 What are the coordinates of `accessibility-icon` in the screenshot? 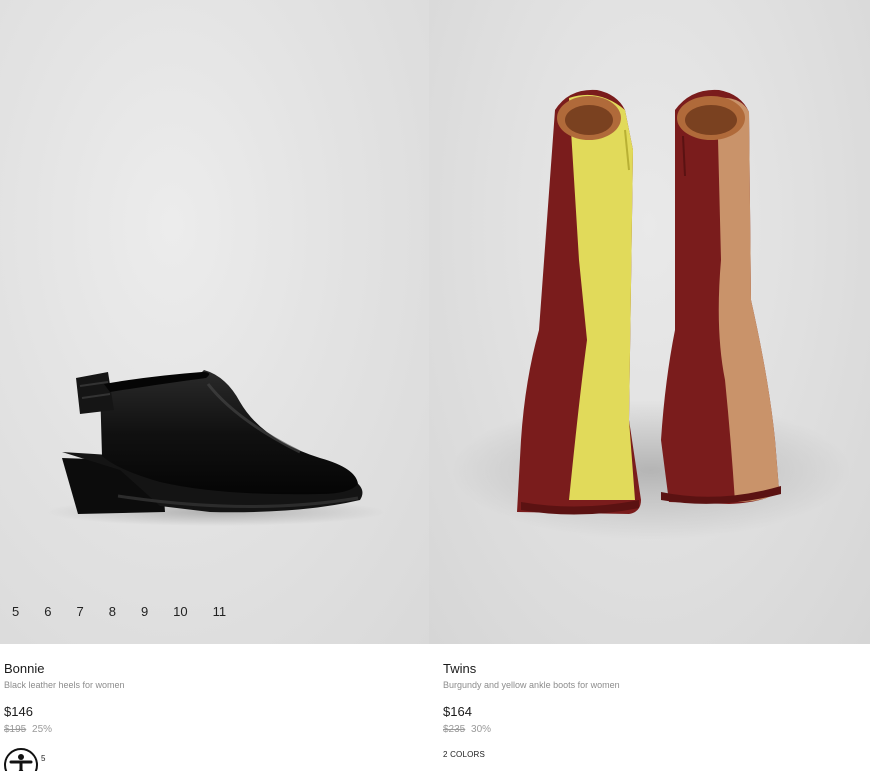 It's located at (21, 759).